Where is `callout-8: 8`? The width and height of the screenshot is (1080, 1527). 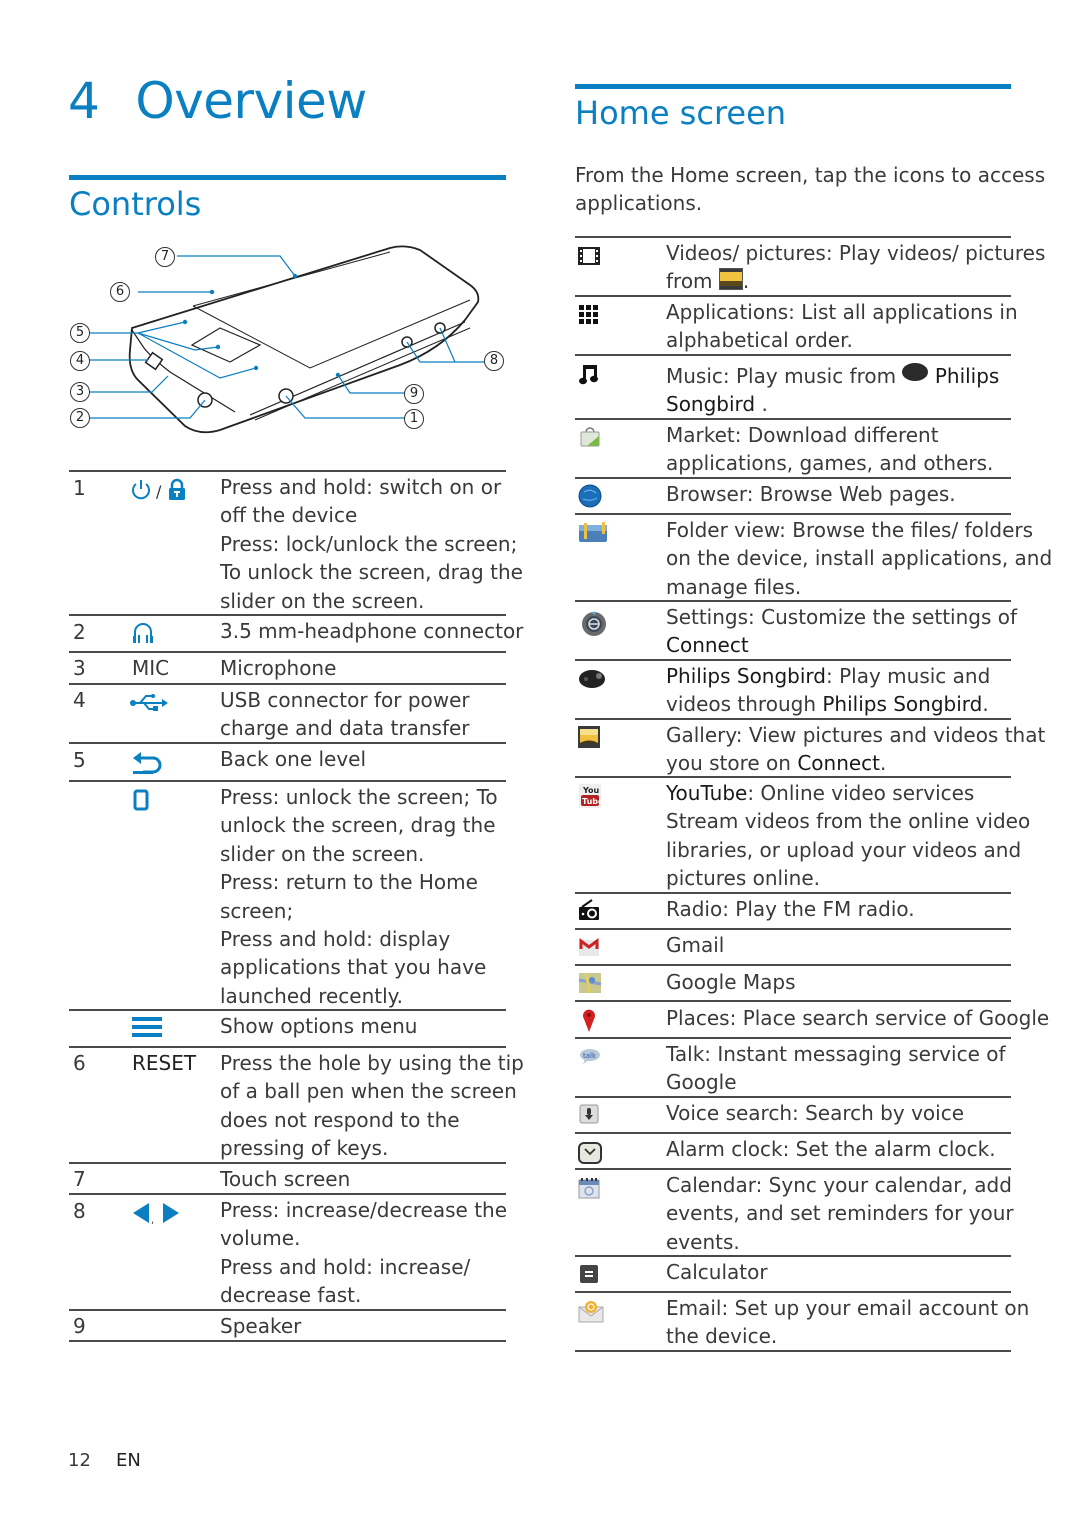
callout-8: 8 is located at coordinates (494, 361).